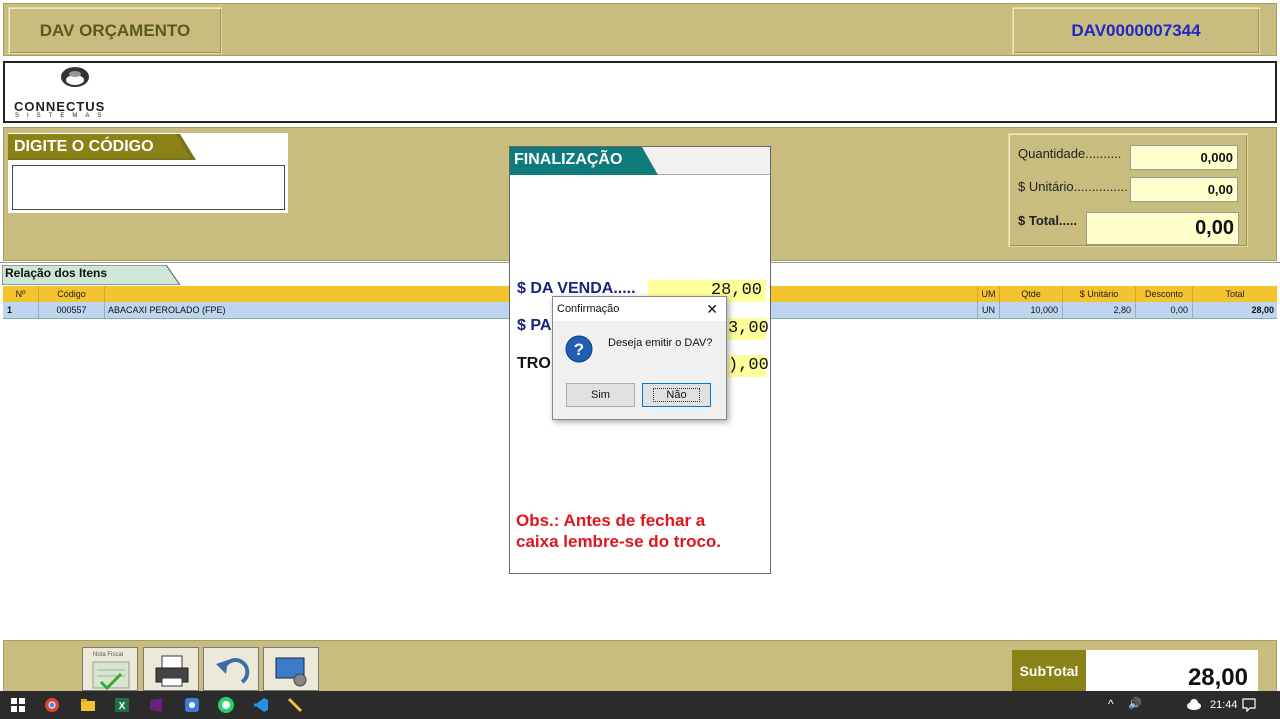  I want to click on whatsapp-icon, so click(226, 705).